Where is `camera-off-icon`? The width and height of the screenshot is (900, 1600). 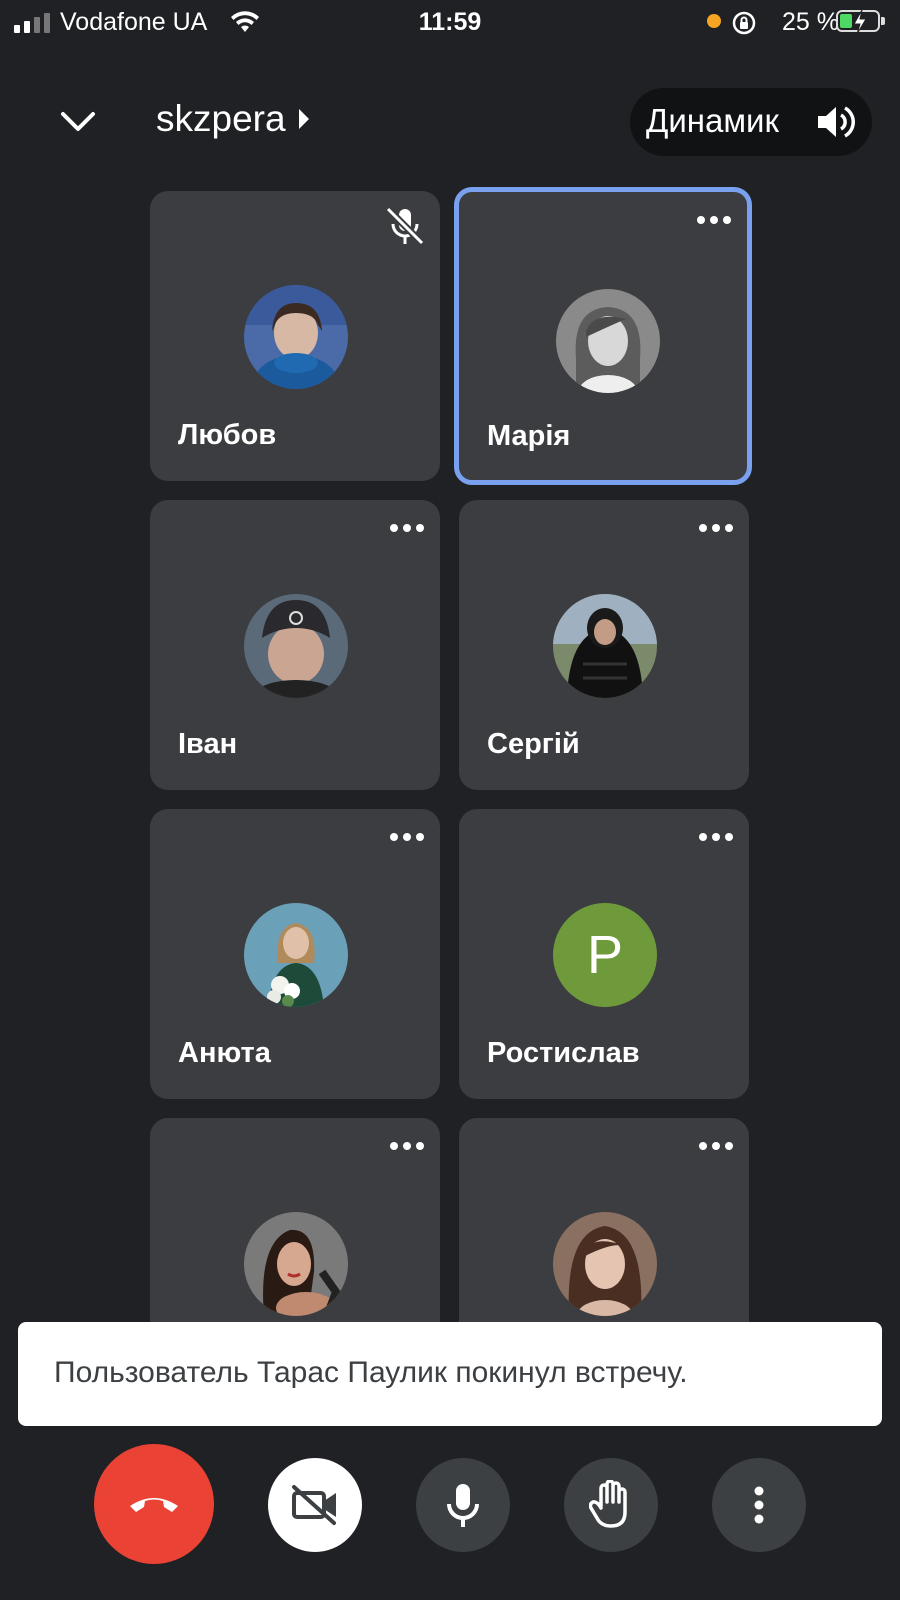
camera-off-icon is located at coordinates (314, 1505).